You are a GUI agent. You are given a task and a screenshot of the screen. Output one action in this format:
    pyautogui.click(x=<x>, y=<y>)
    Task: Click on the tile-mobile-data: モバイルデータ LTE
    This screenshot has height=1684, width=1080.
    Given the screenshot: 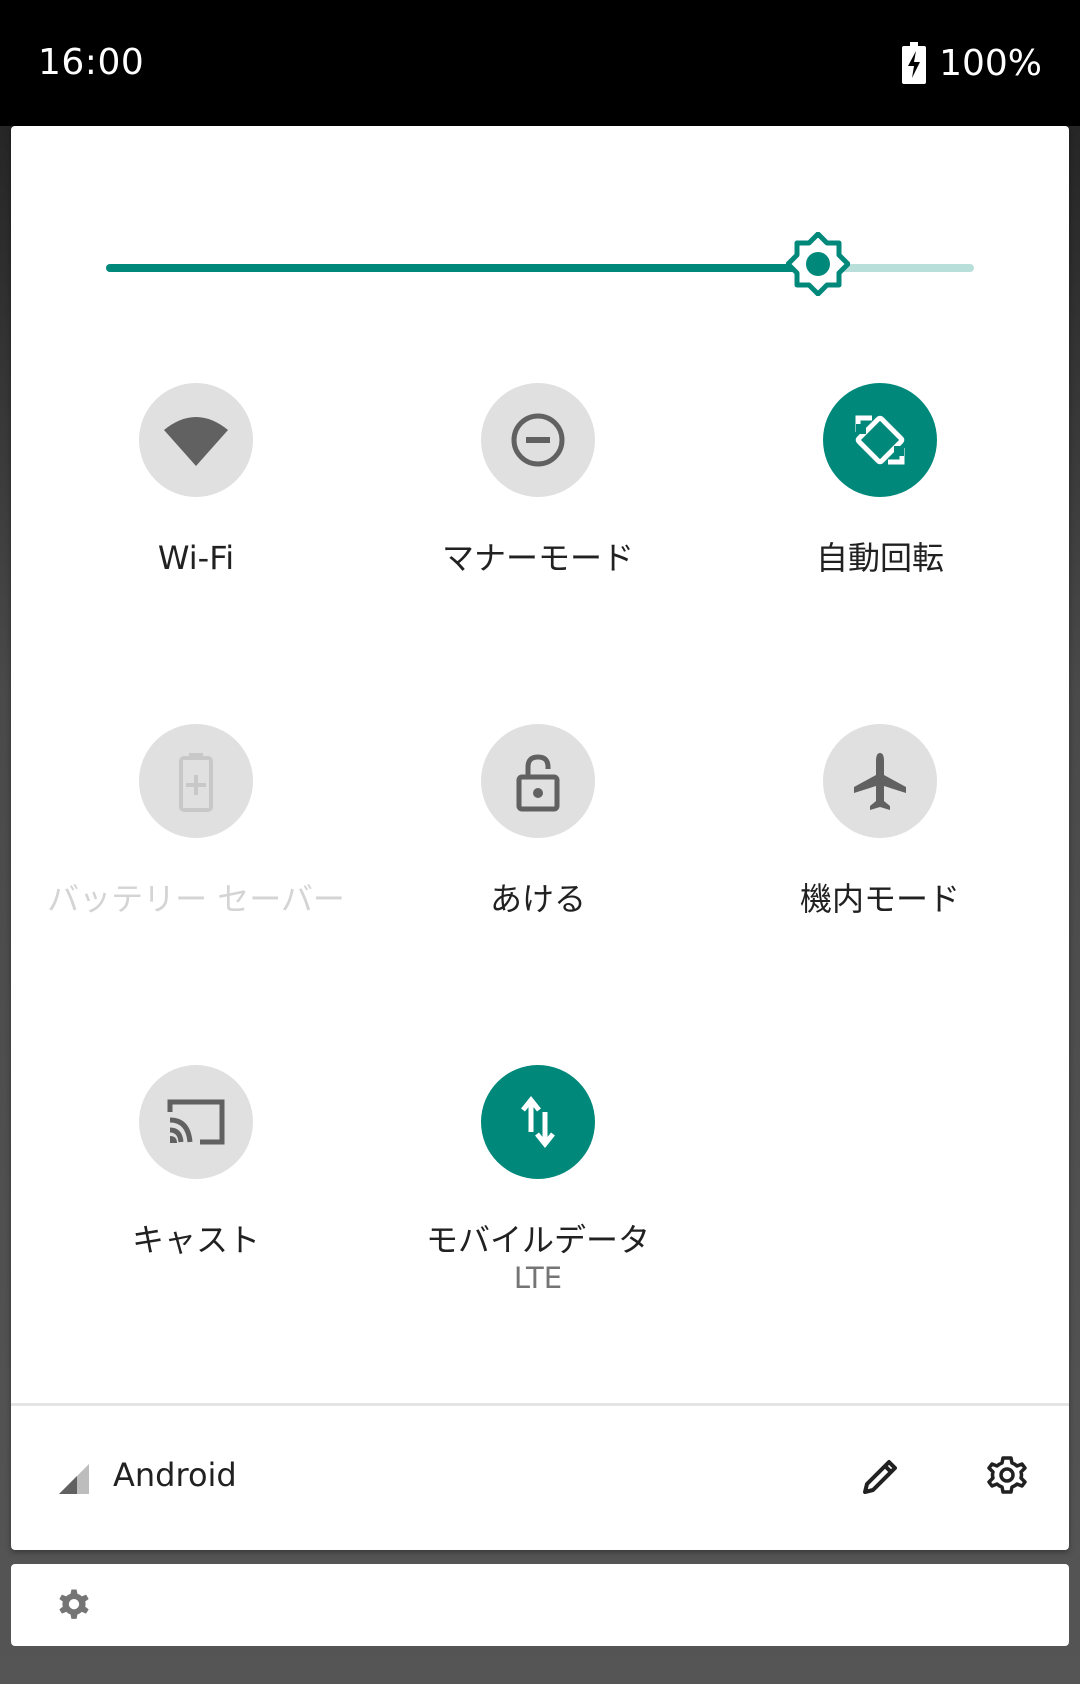 What is the action you would take?
    pyautogui.click(x=538, y=1215)
    